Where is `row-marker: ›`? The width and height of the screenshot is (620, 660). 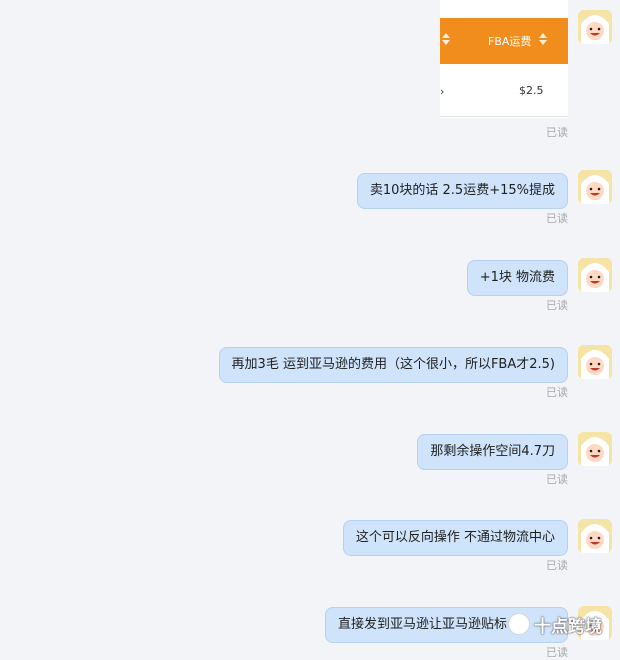 row-marker: › is located at coordinates (442, 91).